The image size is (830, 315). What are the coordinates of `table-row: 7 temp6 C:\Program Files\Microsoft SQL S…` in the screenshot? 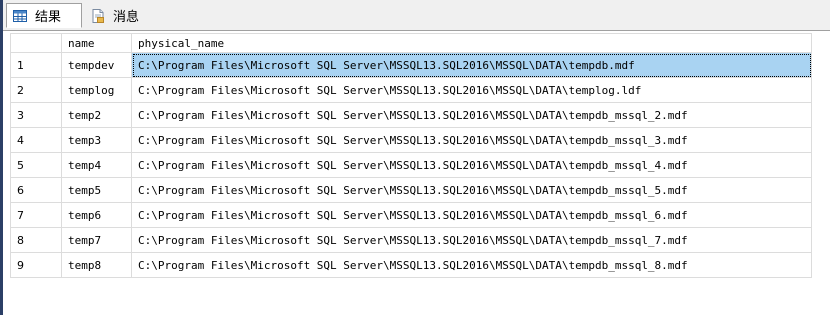 It's located at (411, 215).